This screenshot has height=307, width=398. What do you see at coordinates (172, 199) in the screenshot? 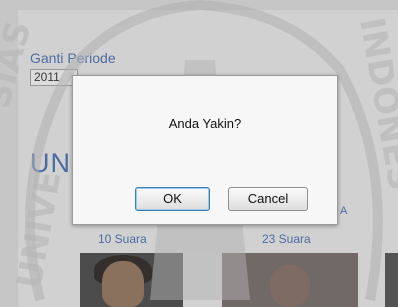
I see `ok-button: OK` at bounding box center [172, 199].